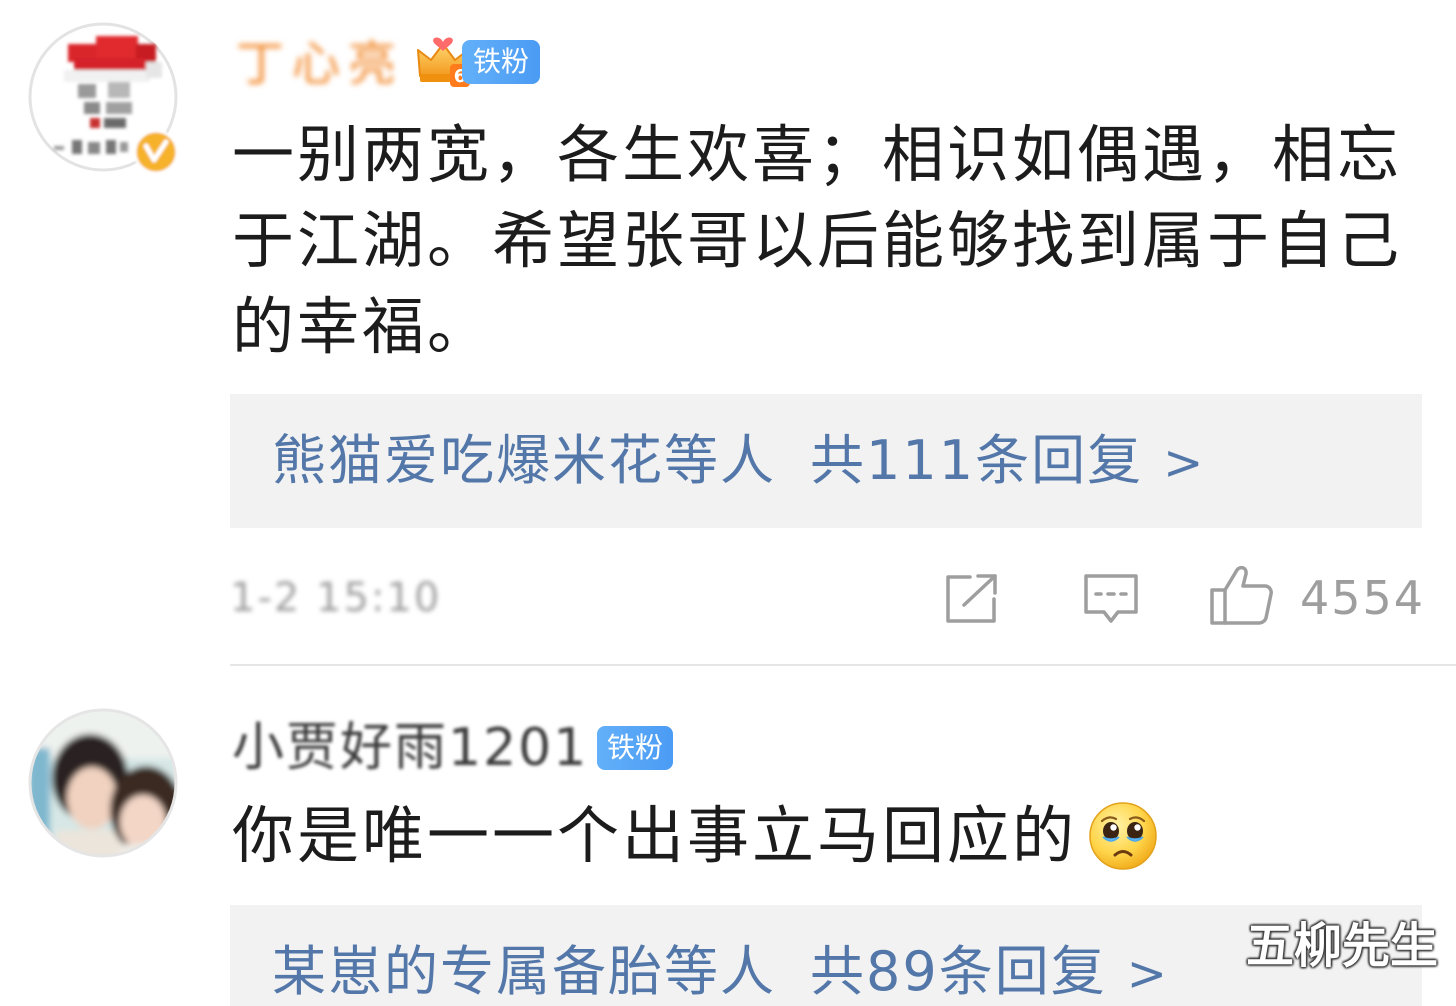  What do you see at coordinates (320, 64) in the screenshot?
I see `username: 丁心亮` at bounding box center [320, 64].